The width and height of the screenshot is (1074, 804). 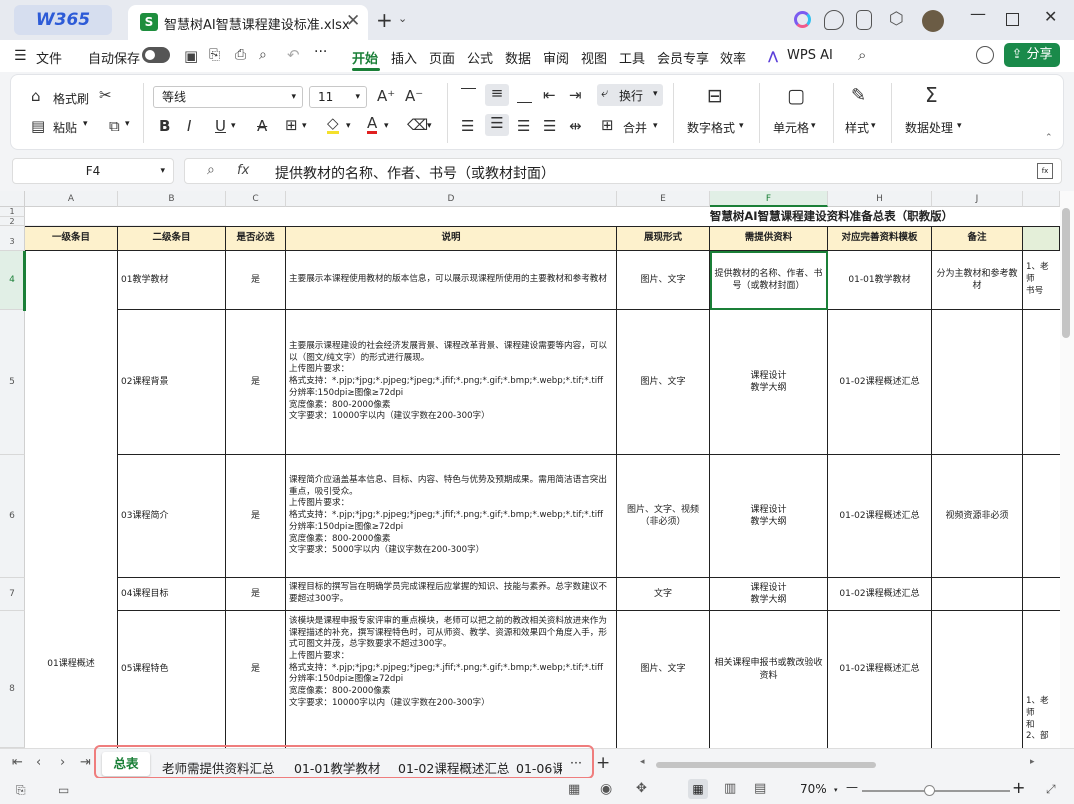 I want to click on cell-k8: 1、老师 和 2、部, so click(x=1041, y=679).